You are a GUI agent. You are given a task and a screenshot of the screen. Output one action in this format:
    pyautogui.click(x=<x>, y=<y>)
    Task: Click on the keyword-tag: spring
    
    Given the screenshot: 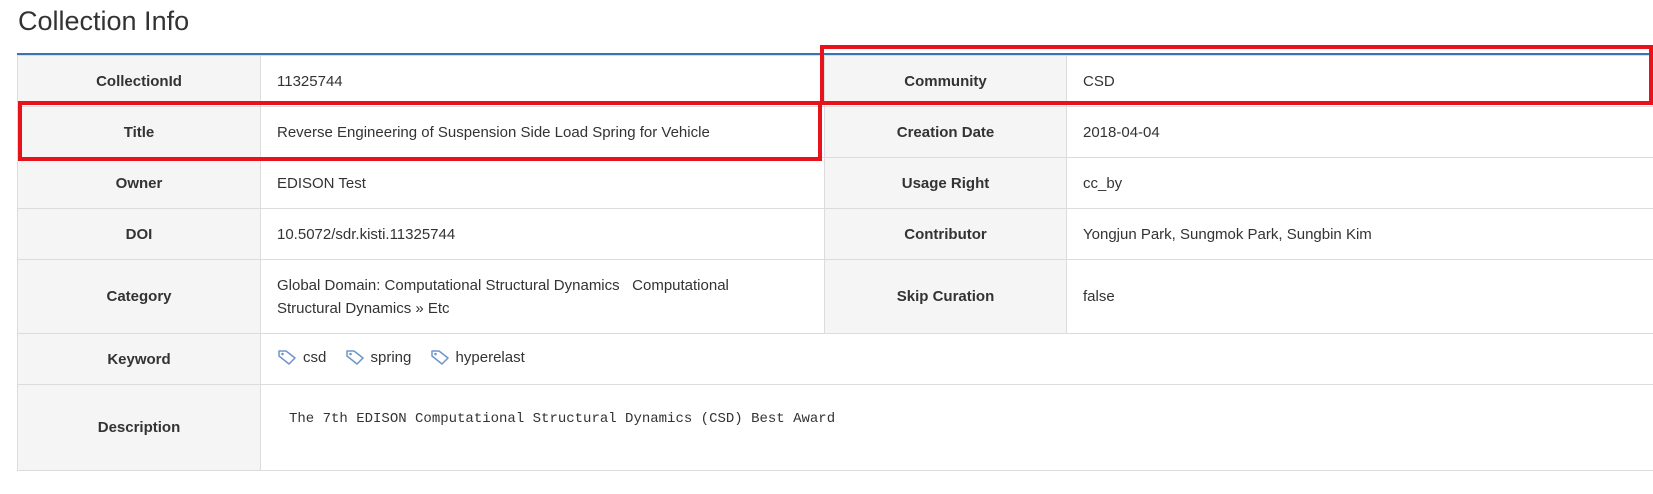 What is the action you would take?
    pyautogui.click(x=378, y=357)
    